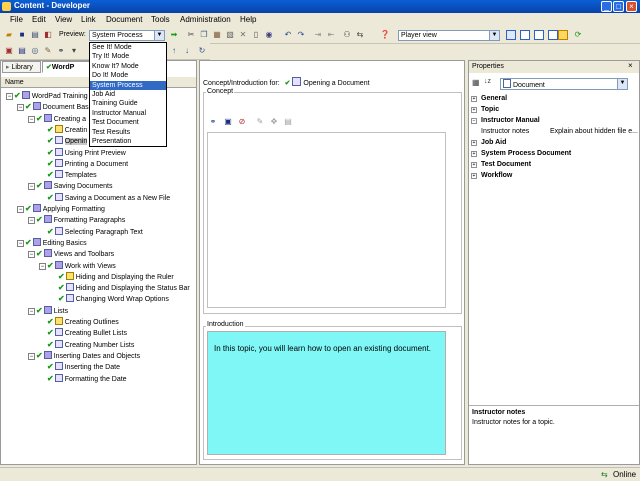  I want to click on concept-content-area, so click(326, 220).